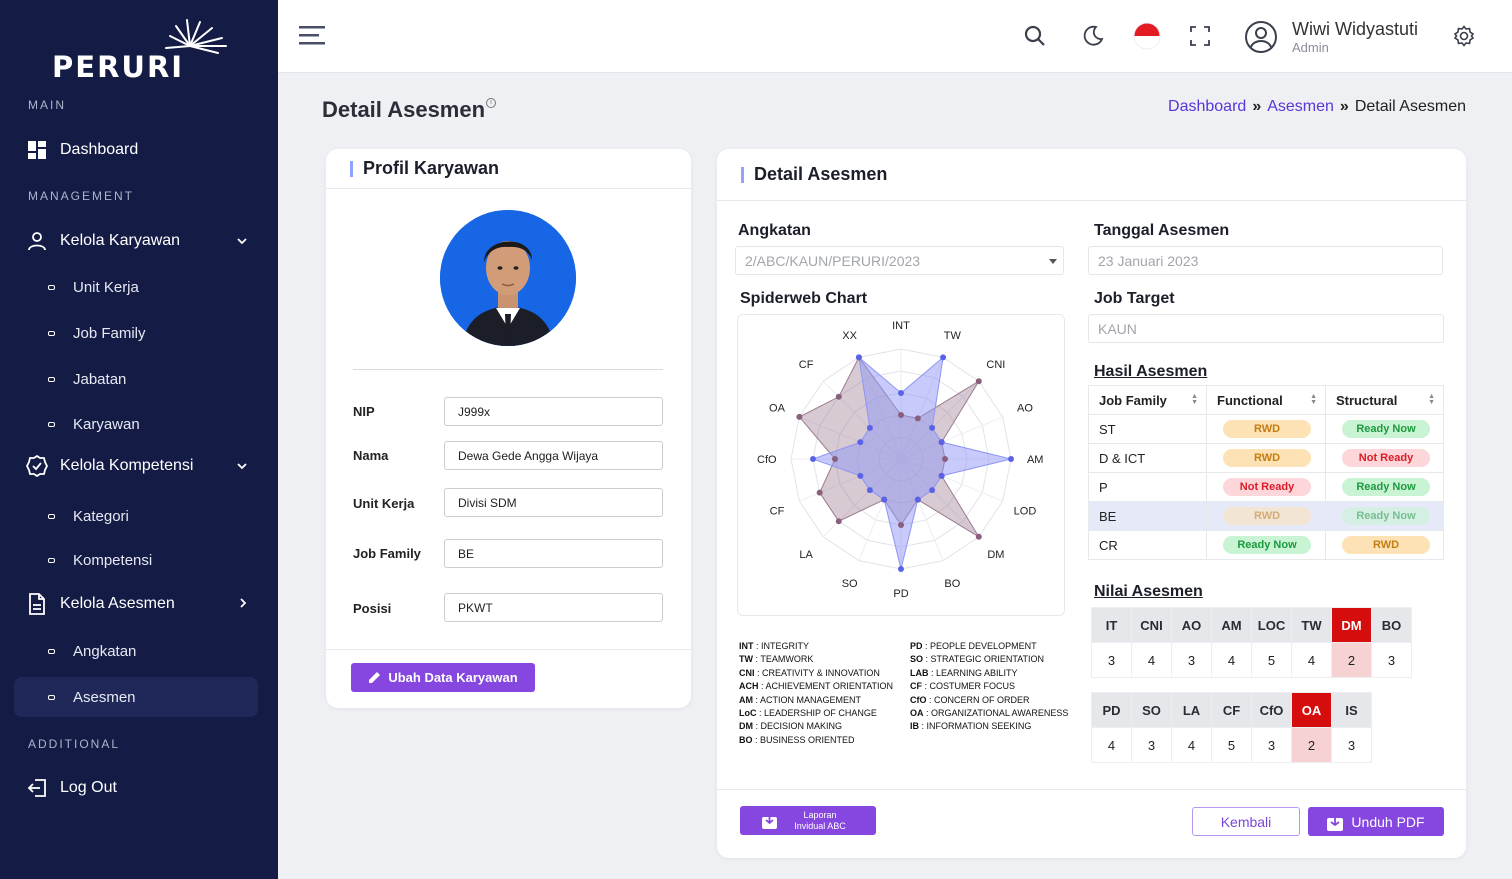 The height and width of the screenshot is (879, 1512). Describe the element at coordinates (136, 466) in the screenshot. I see `sidebar-item-kelola-kompetensi: Kelola Kompetensi` at that location.